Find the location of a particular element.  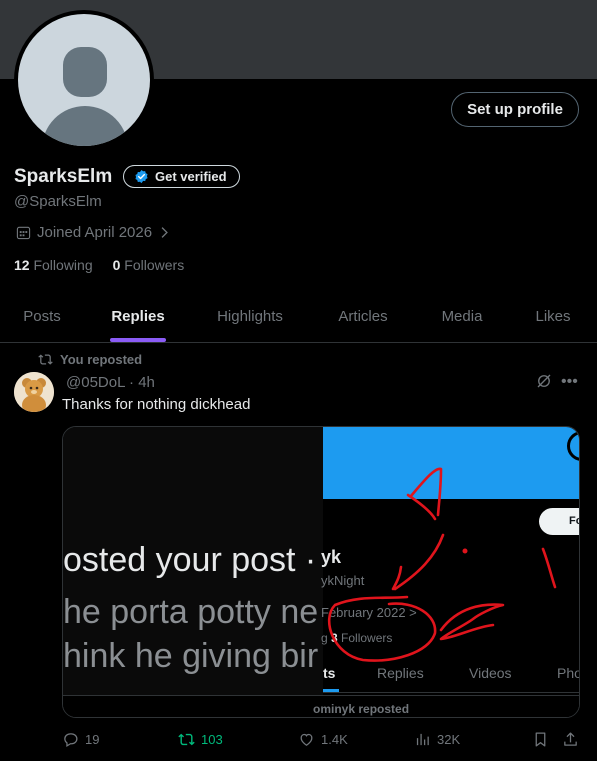

media-tab-replies: Replies is located at coordinates (400, 673).